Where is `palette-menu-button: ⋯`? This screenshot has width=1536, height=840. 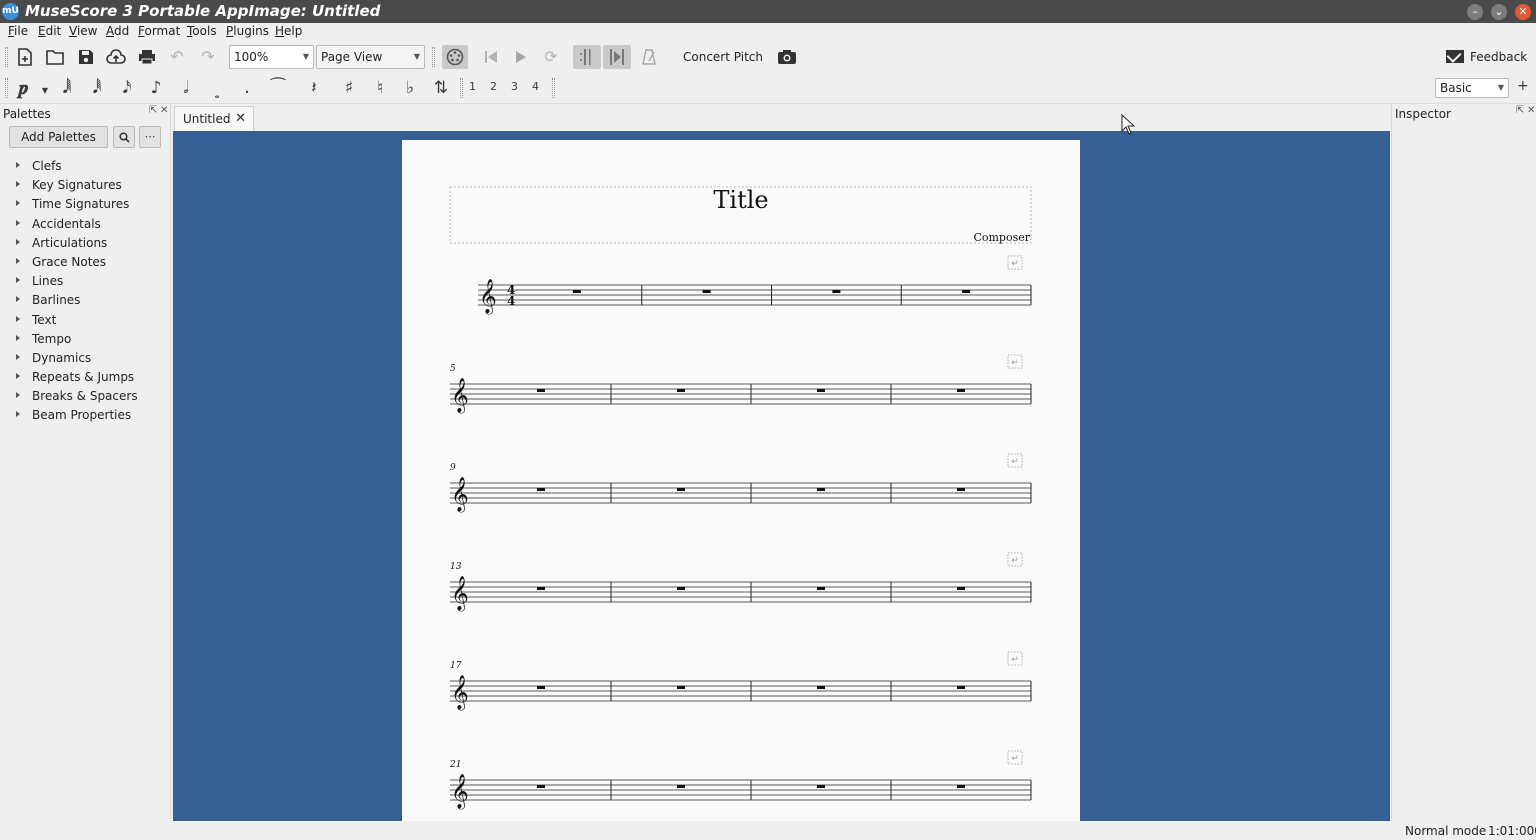 palette-menu-button: ⋯ is located at coordinates (150, 137).